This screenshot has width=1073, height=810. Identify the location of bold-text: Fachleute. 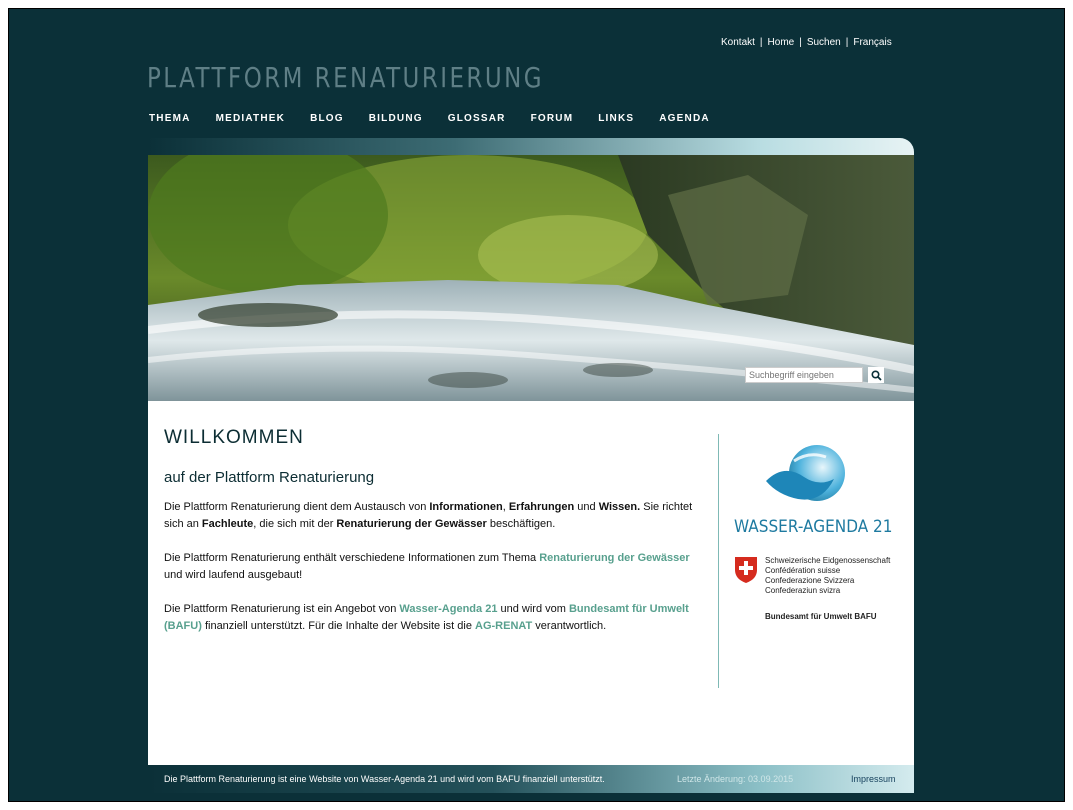
(227, 524).